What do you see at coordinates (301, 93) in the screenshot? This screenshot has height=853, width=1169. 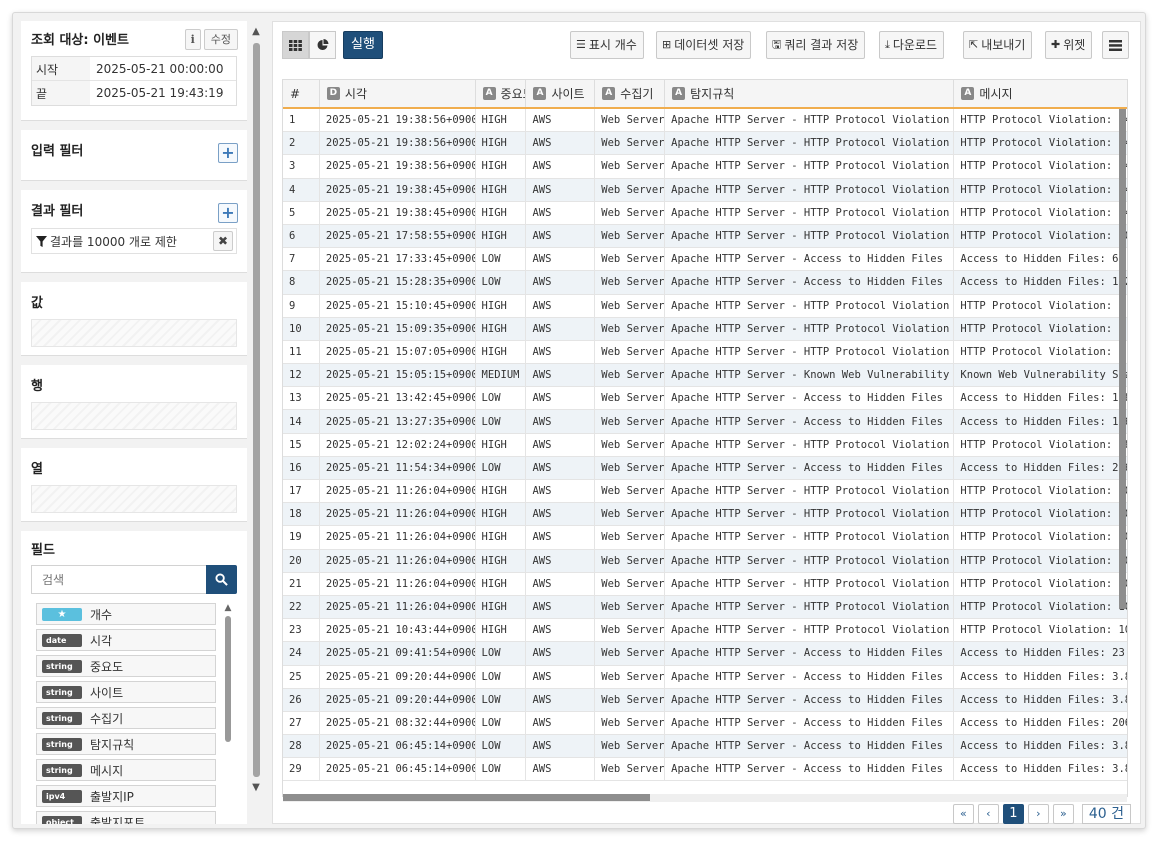 I see `column-header: #` at bounding box center [301, 93].